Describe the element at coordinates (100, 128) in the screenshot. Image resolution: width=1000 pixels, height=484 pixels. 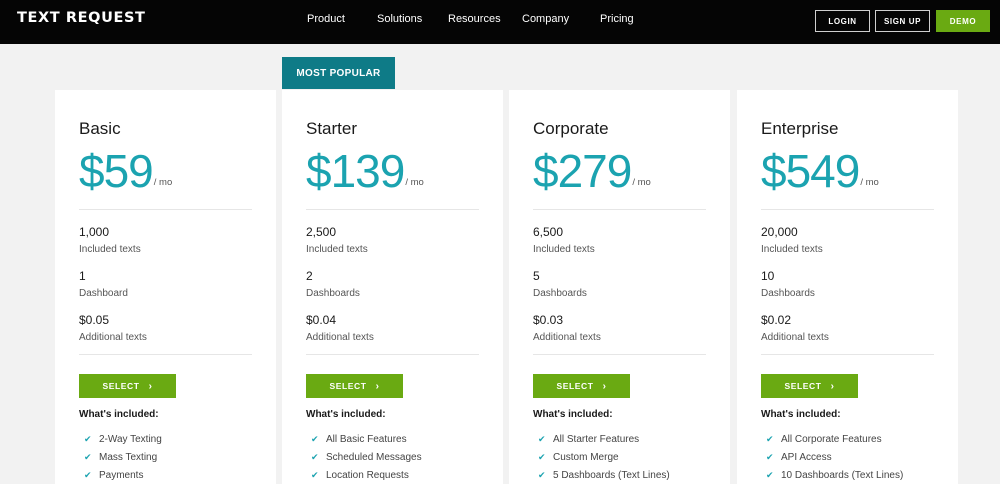
I see `plan-name: Basic` at that location.